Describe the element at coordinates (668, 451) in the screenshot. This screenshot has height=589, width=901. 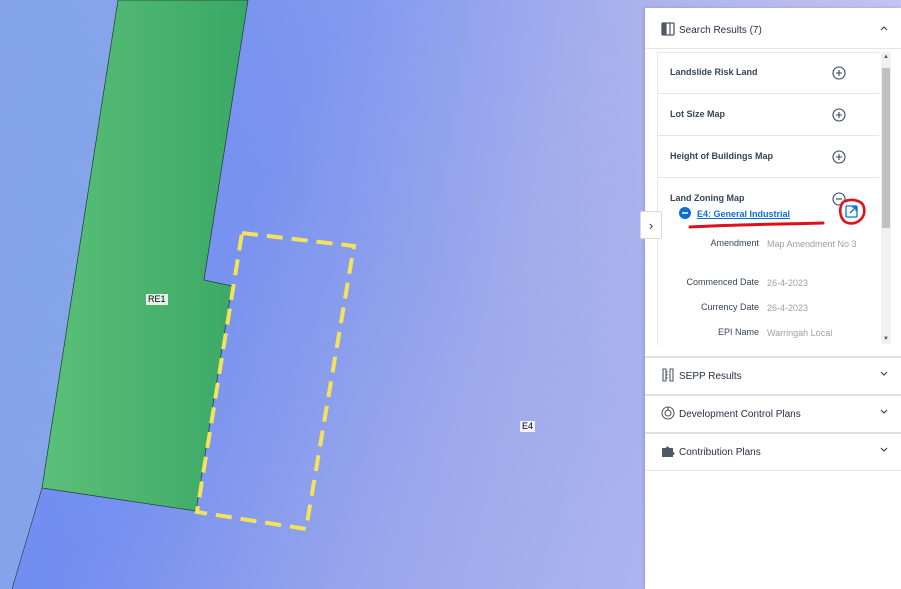
I see `puzzle-icon` at that location.